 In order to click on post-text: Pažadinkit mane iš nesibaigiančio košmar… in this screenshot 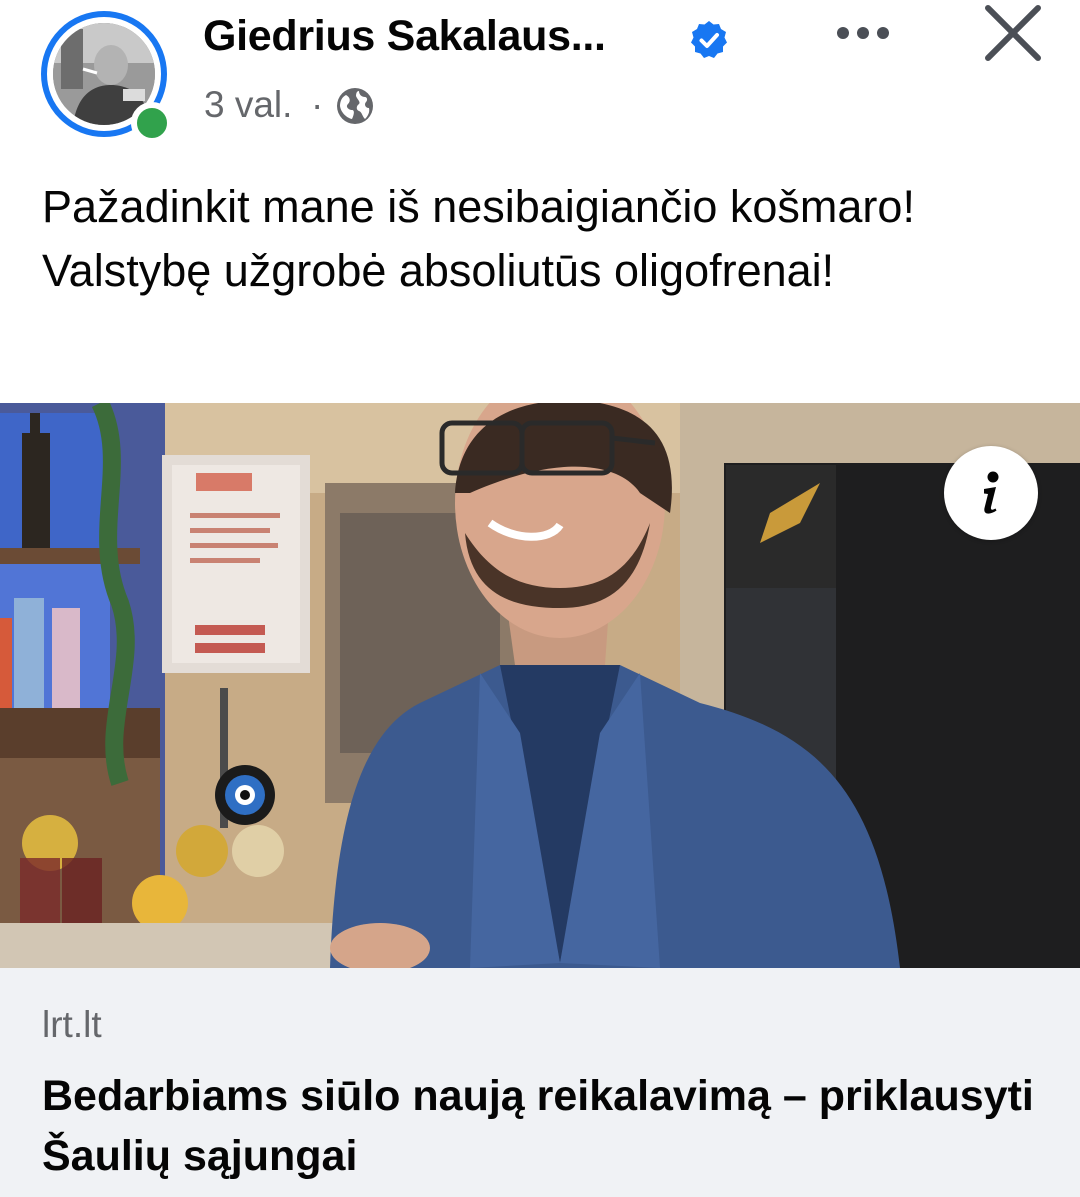, I will do `click(478, 238)`.